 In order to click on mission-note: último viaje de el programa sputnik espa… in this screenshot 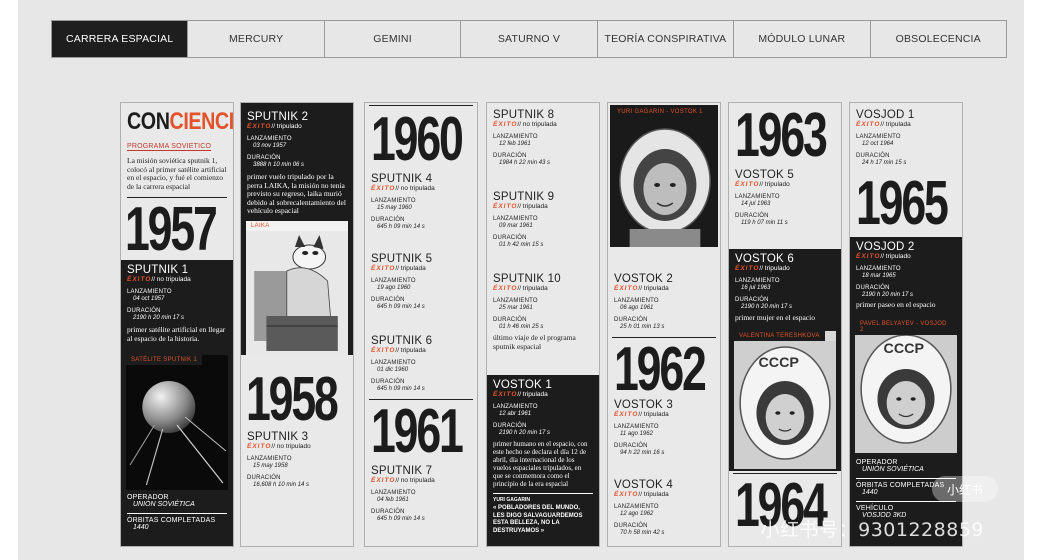, I will do `click(534, 342)`.